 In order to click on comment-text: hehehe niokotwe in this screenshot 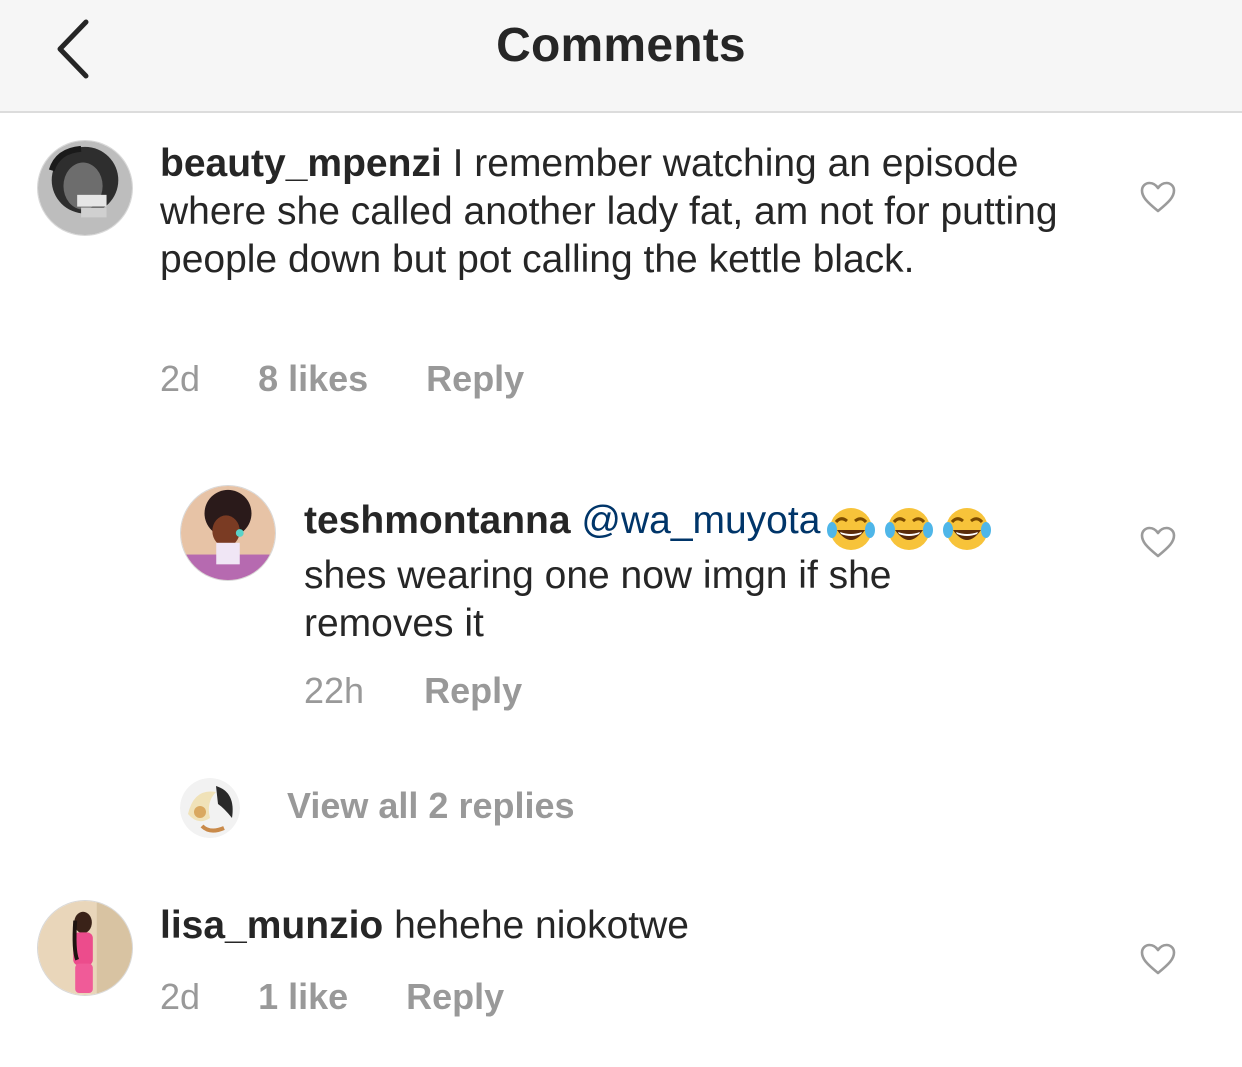, I will do `click(541, 925)`.